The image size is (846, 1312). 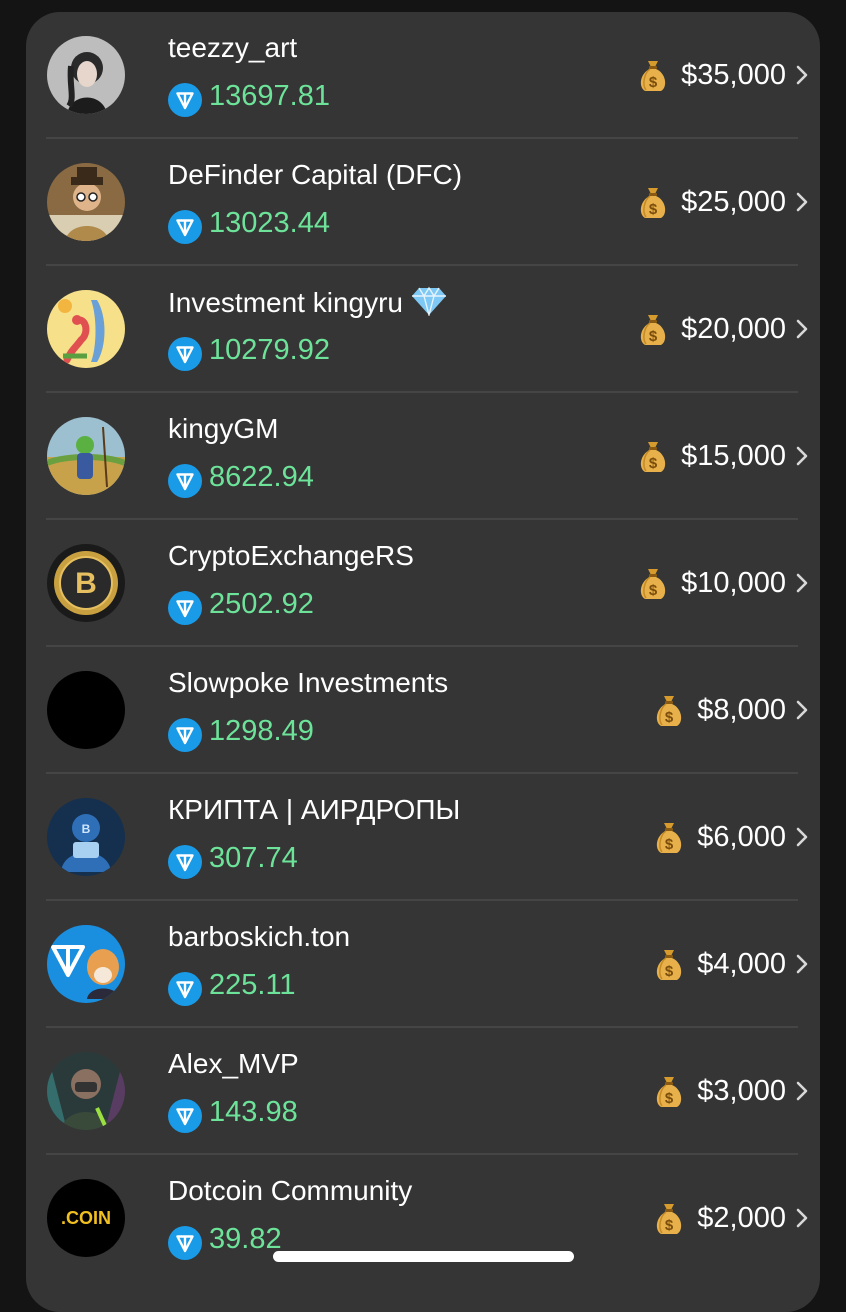 I want to click on prize: $3,000, so click(x=719, y=1091).